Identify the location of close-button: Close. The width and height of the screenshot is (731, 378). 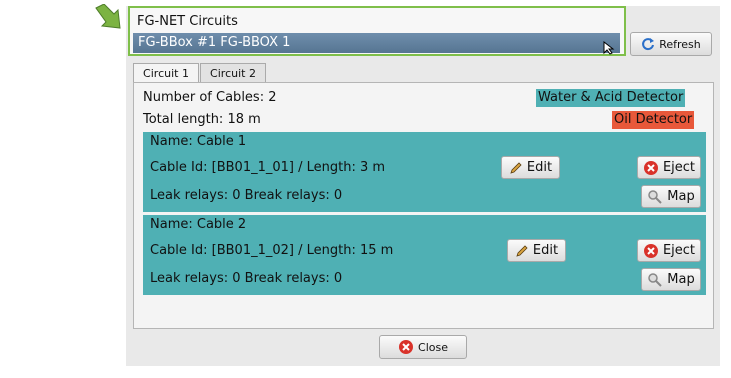
(423, 347).